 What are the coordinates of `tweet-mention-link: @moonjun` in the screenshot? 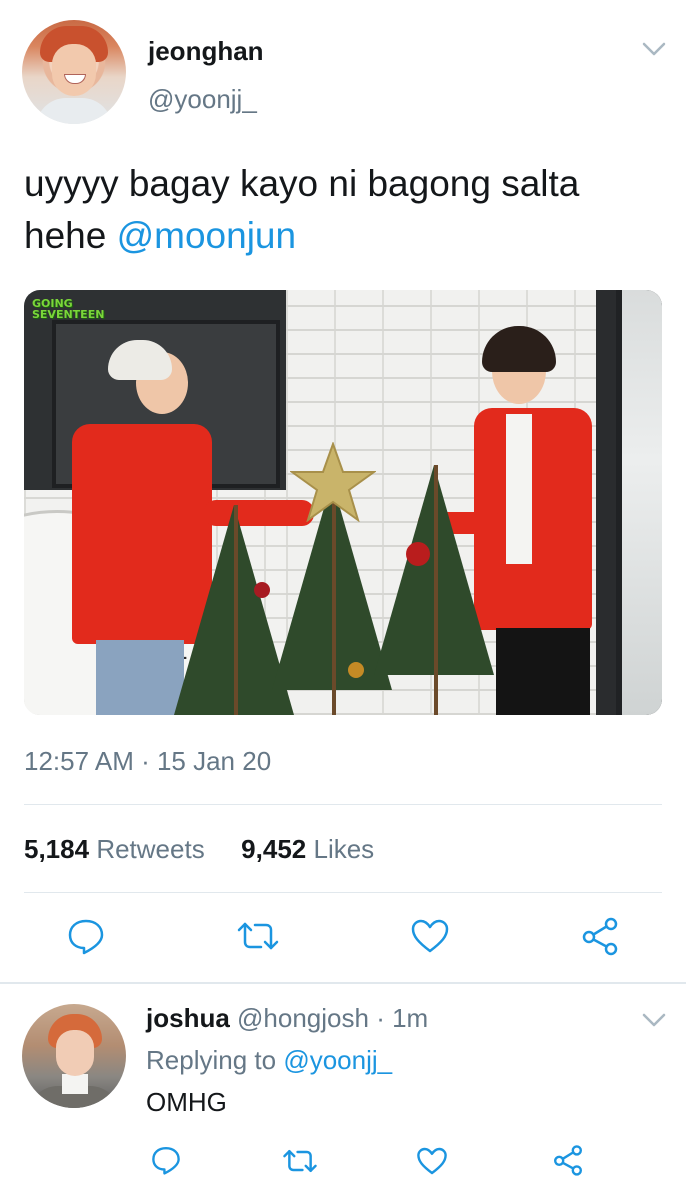 It's located at (207, 235).